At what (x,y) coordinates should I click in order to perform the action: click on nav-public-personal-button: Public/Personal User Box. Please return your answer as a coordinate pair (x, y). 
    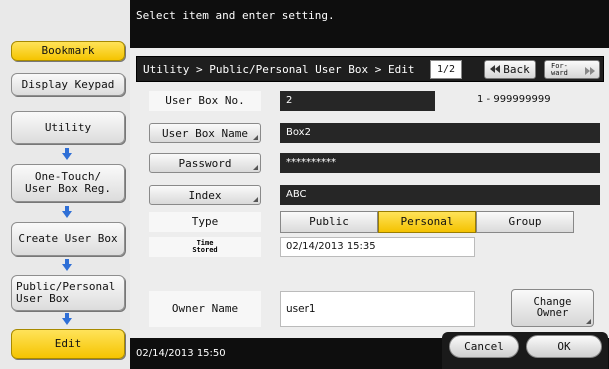
    Looking at the image, I should click on (68, 293).